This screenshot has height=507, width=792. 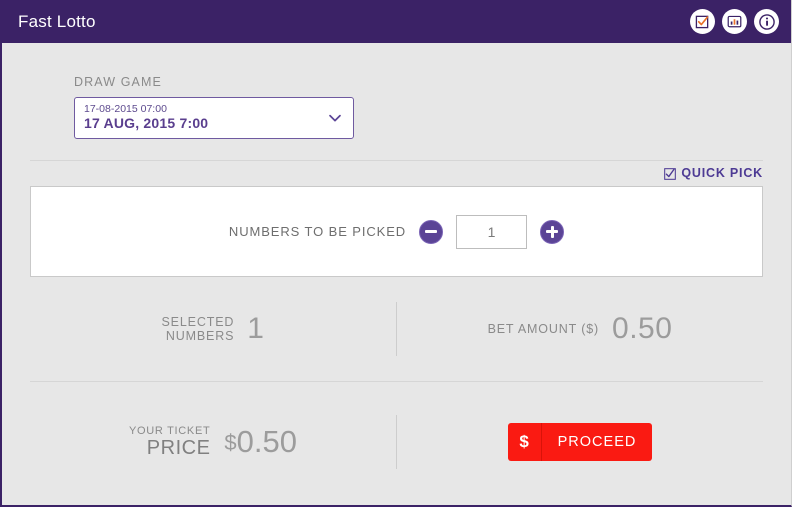 I want to click on ticket-check-icon, so click(x=702, y=21).